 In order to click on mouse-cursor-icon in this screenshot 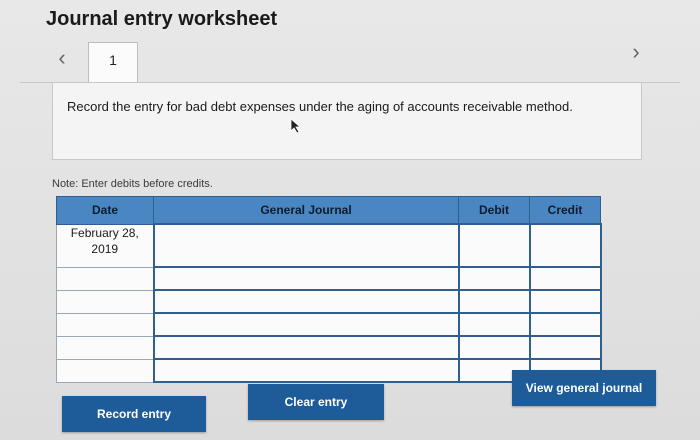, I will do `click(296, 126)`.